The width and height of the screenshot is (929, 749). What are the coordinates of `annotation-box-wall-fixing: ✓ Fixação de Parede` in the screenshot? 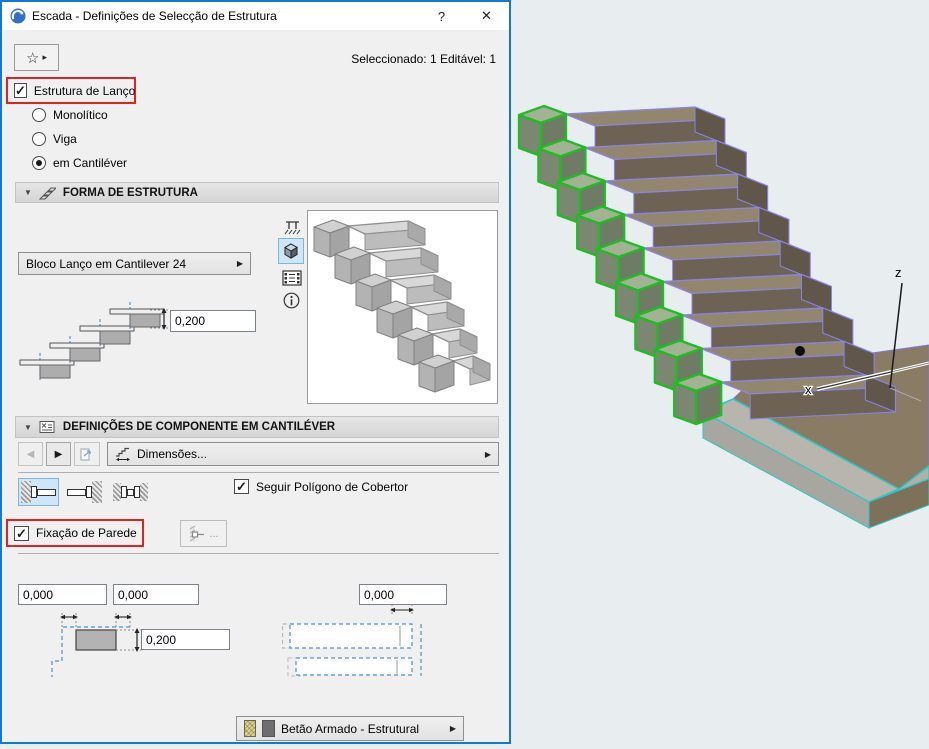 It's located at (75, 533).